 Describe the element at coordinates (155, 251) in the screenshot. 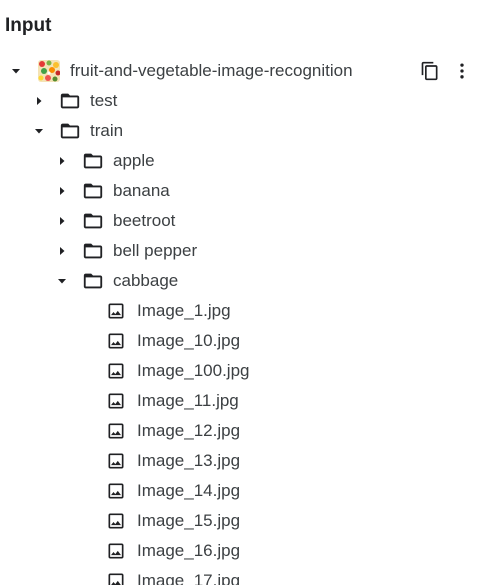

I see `folder-label: bell pepper` at that location.